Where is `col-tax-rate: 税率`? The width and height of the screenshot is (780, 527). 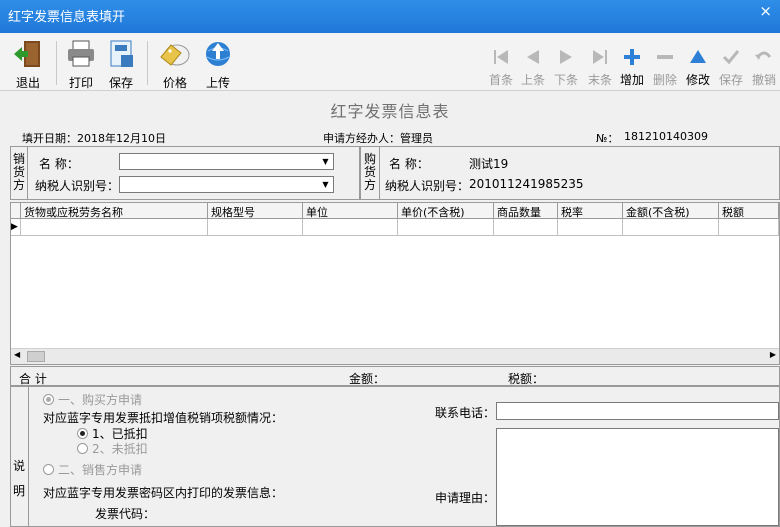 col-tax-rate: 税率 is located at coordinates (590, 211).